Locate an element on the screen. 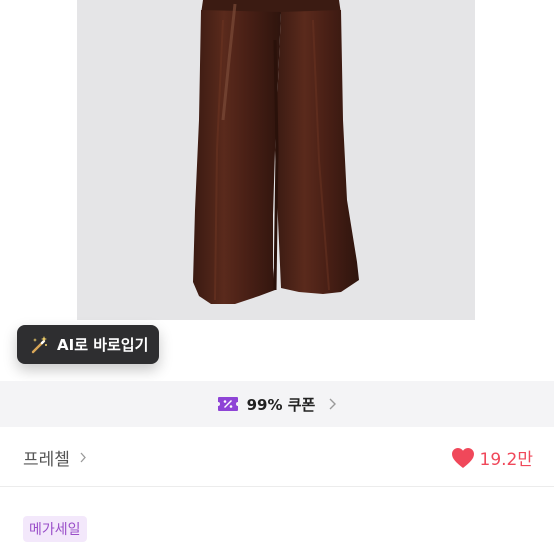 The image size is (554, 554). ai-try-on-button: AI로 바로입기 is located at coordinates (88, 344).